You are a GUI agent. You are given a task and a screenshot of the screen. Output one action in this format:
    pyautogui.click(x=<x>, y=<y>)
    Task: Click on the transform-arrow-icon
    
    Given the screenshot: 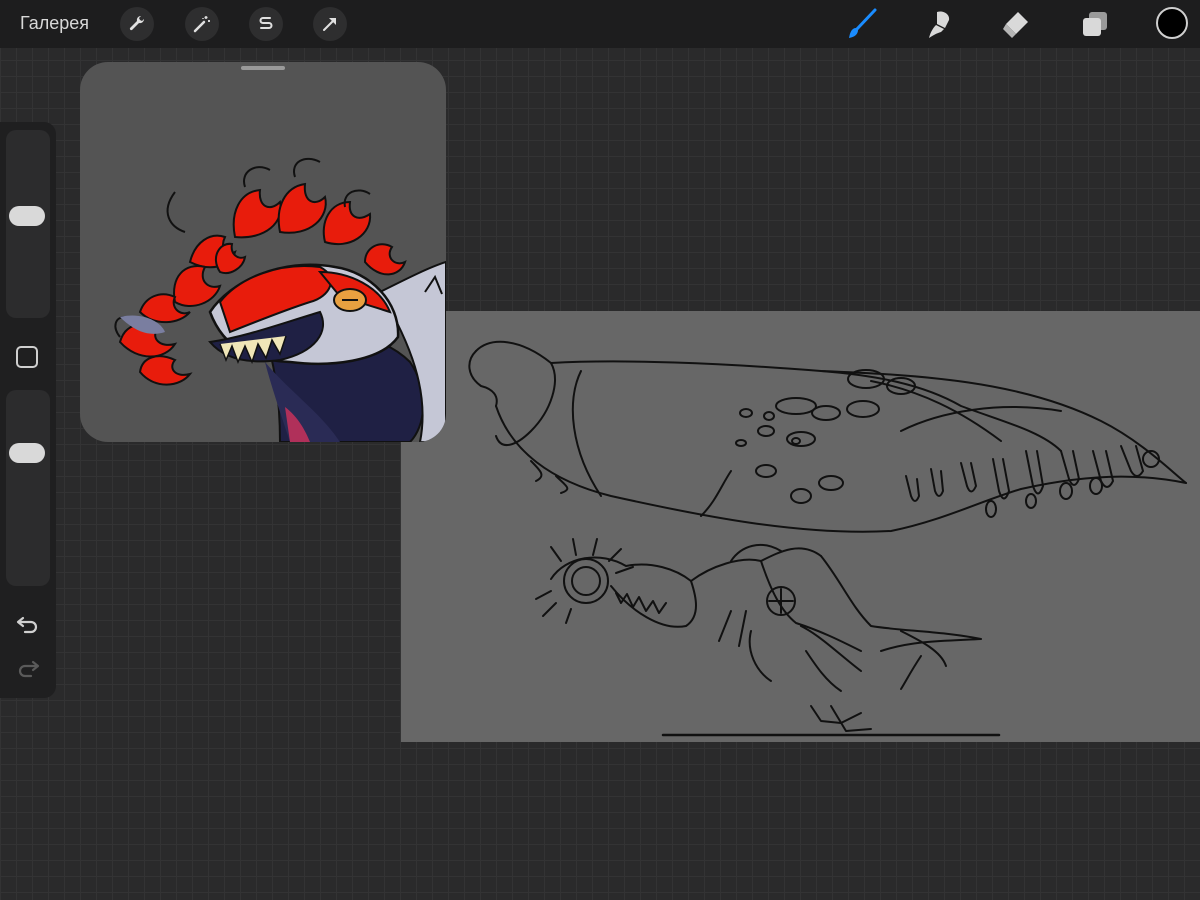 What is the action you would take?
    pyautogui.click(x=330, y=24)
    